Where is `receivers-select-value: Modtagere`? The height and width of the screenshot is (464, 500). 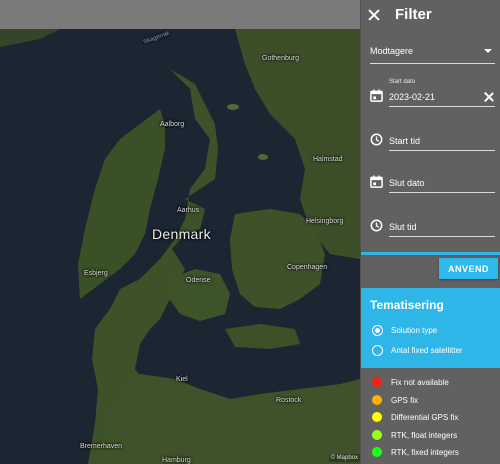
receivers-select-value: Modtagere is located at coordinates (392, 50).